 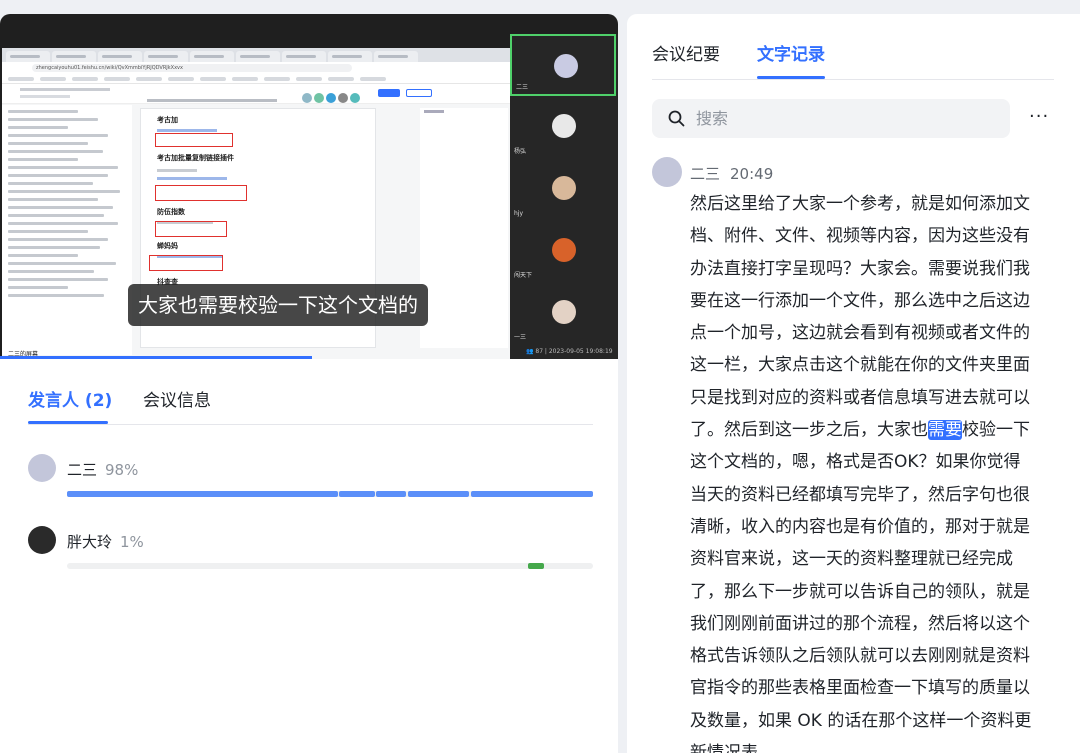 What do you see at coordinates (195, 158) in the screenshot?
I see `doc-section-title: 考古加批量复制链接插件` at bounding box center [195, 158].